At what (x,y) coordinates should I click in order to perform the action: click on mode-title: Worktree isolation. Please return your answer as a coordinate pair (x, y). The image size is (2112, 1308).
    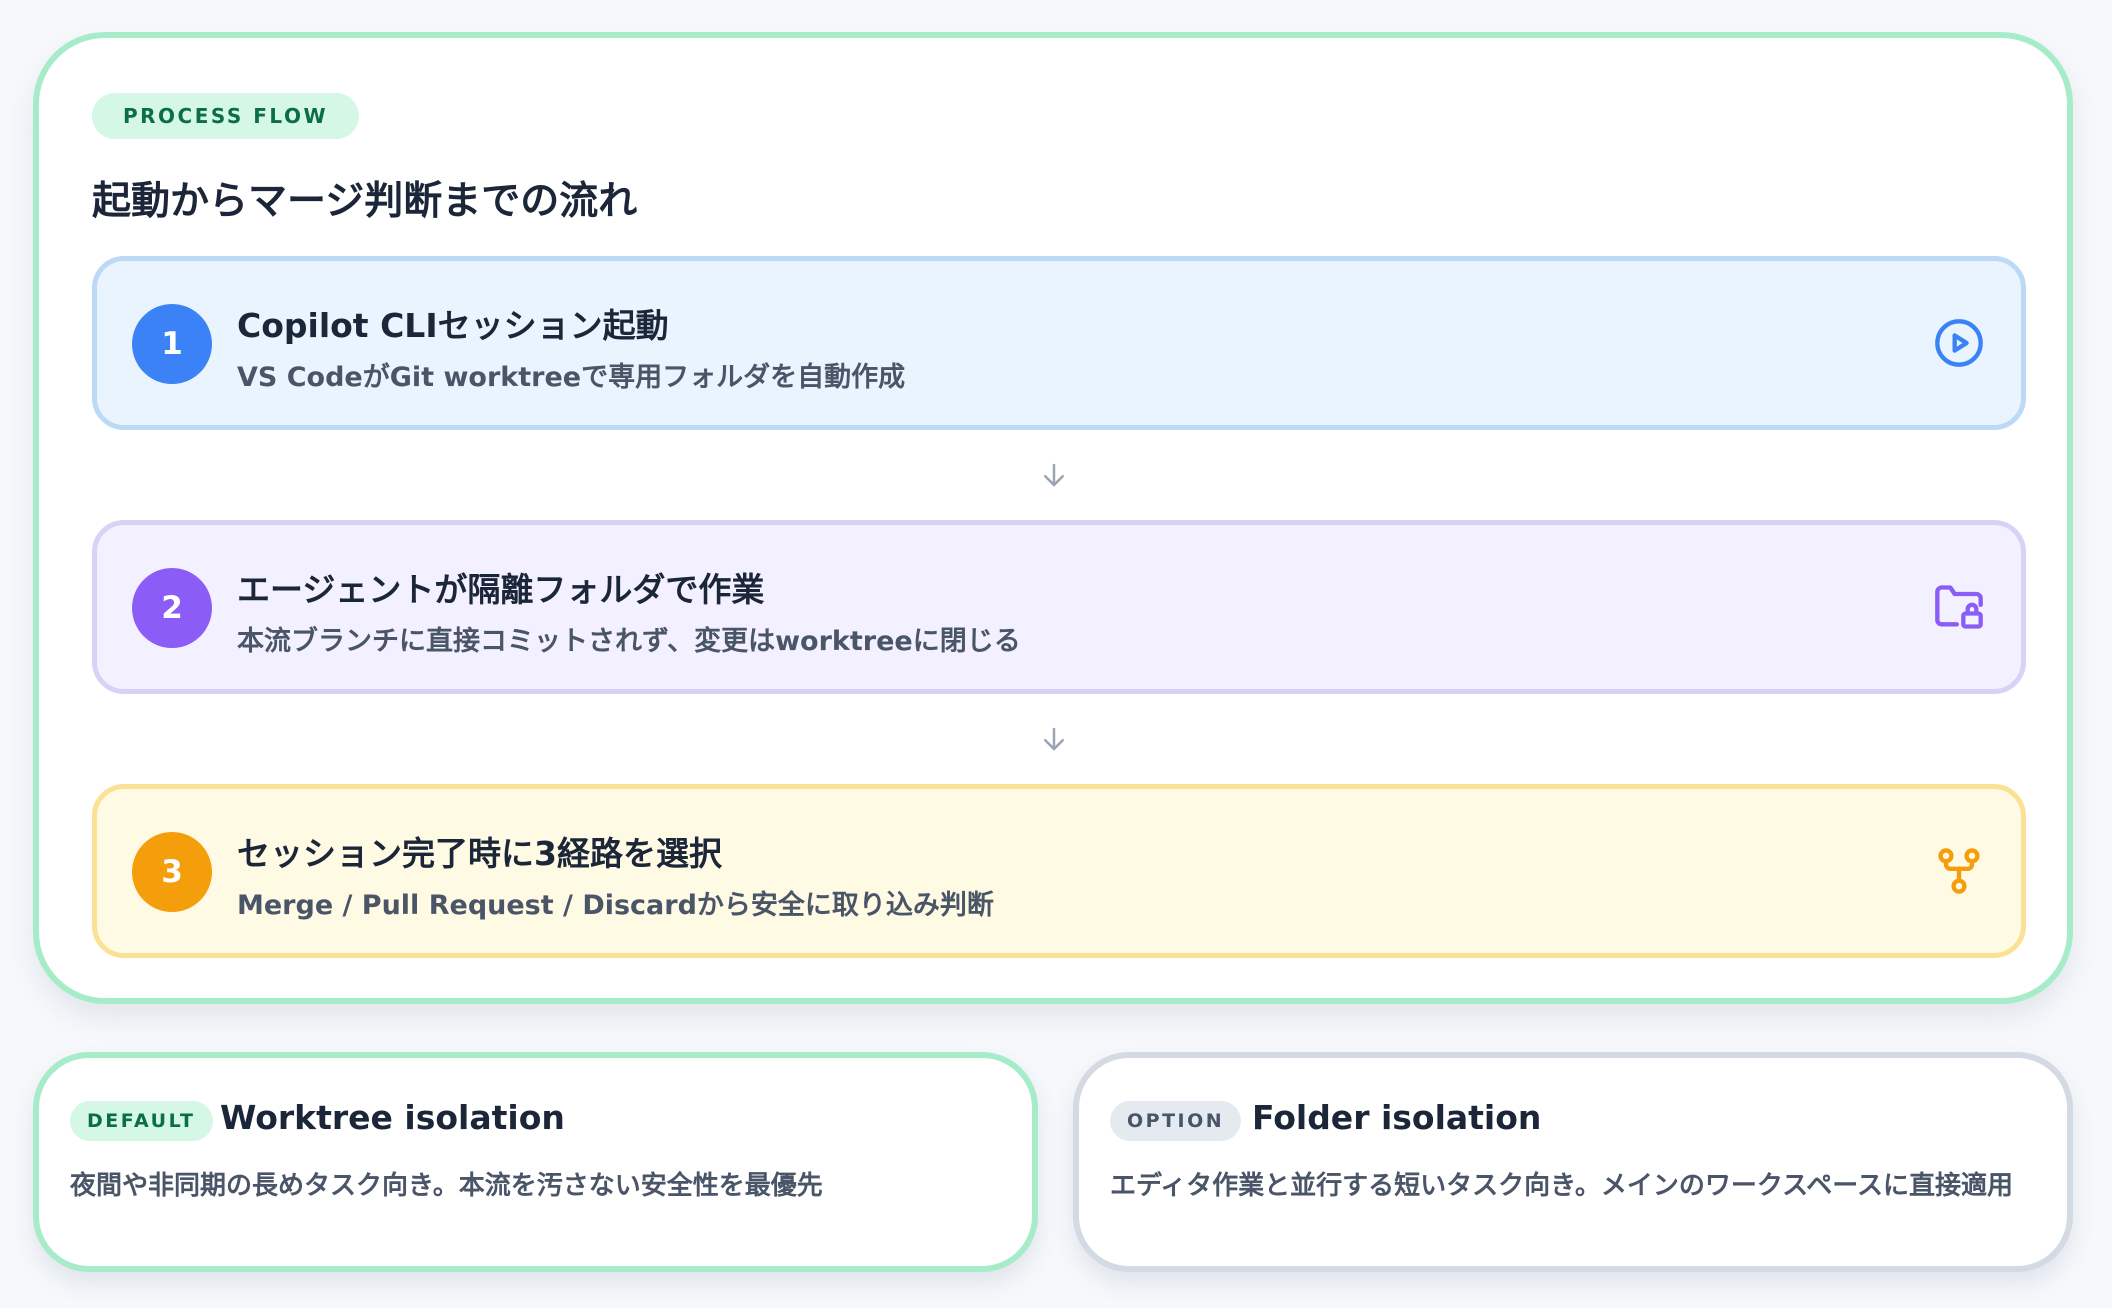
    Looking at the image, I should click on (392, 1117).